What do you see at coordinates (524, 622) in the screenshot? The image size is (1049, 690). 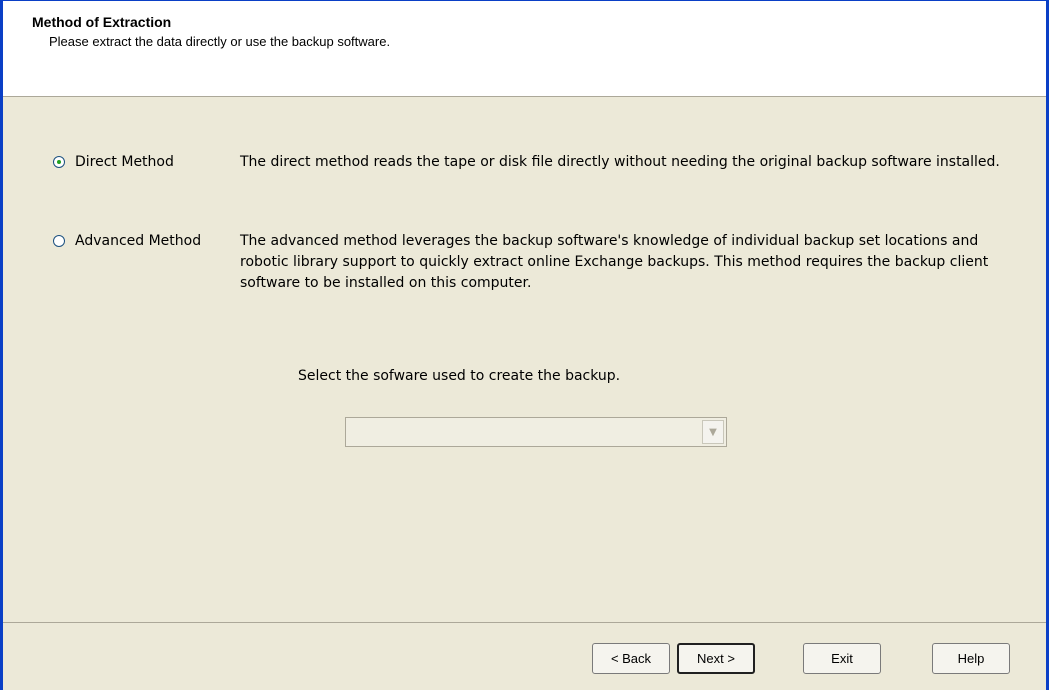 I see `footer-divider` at bounding box center [524, 622].